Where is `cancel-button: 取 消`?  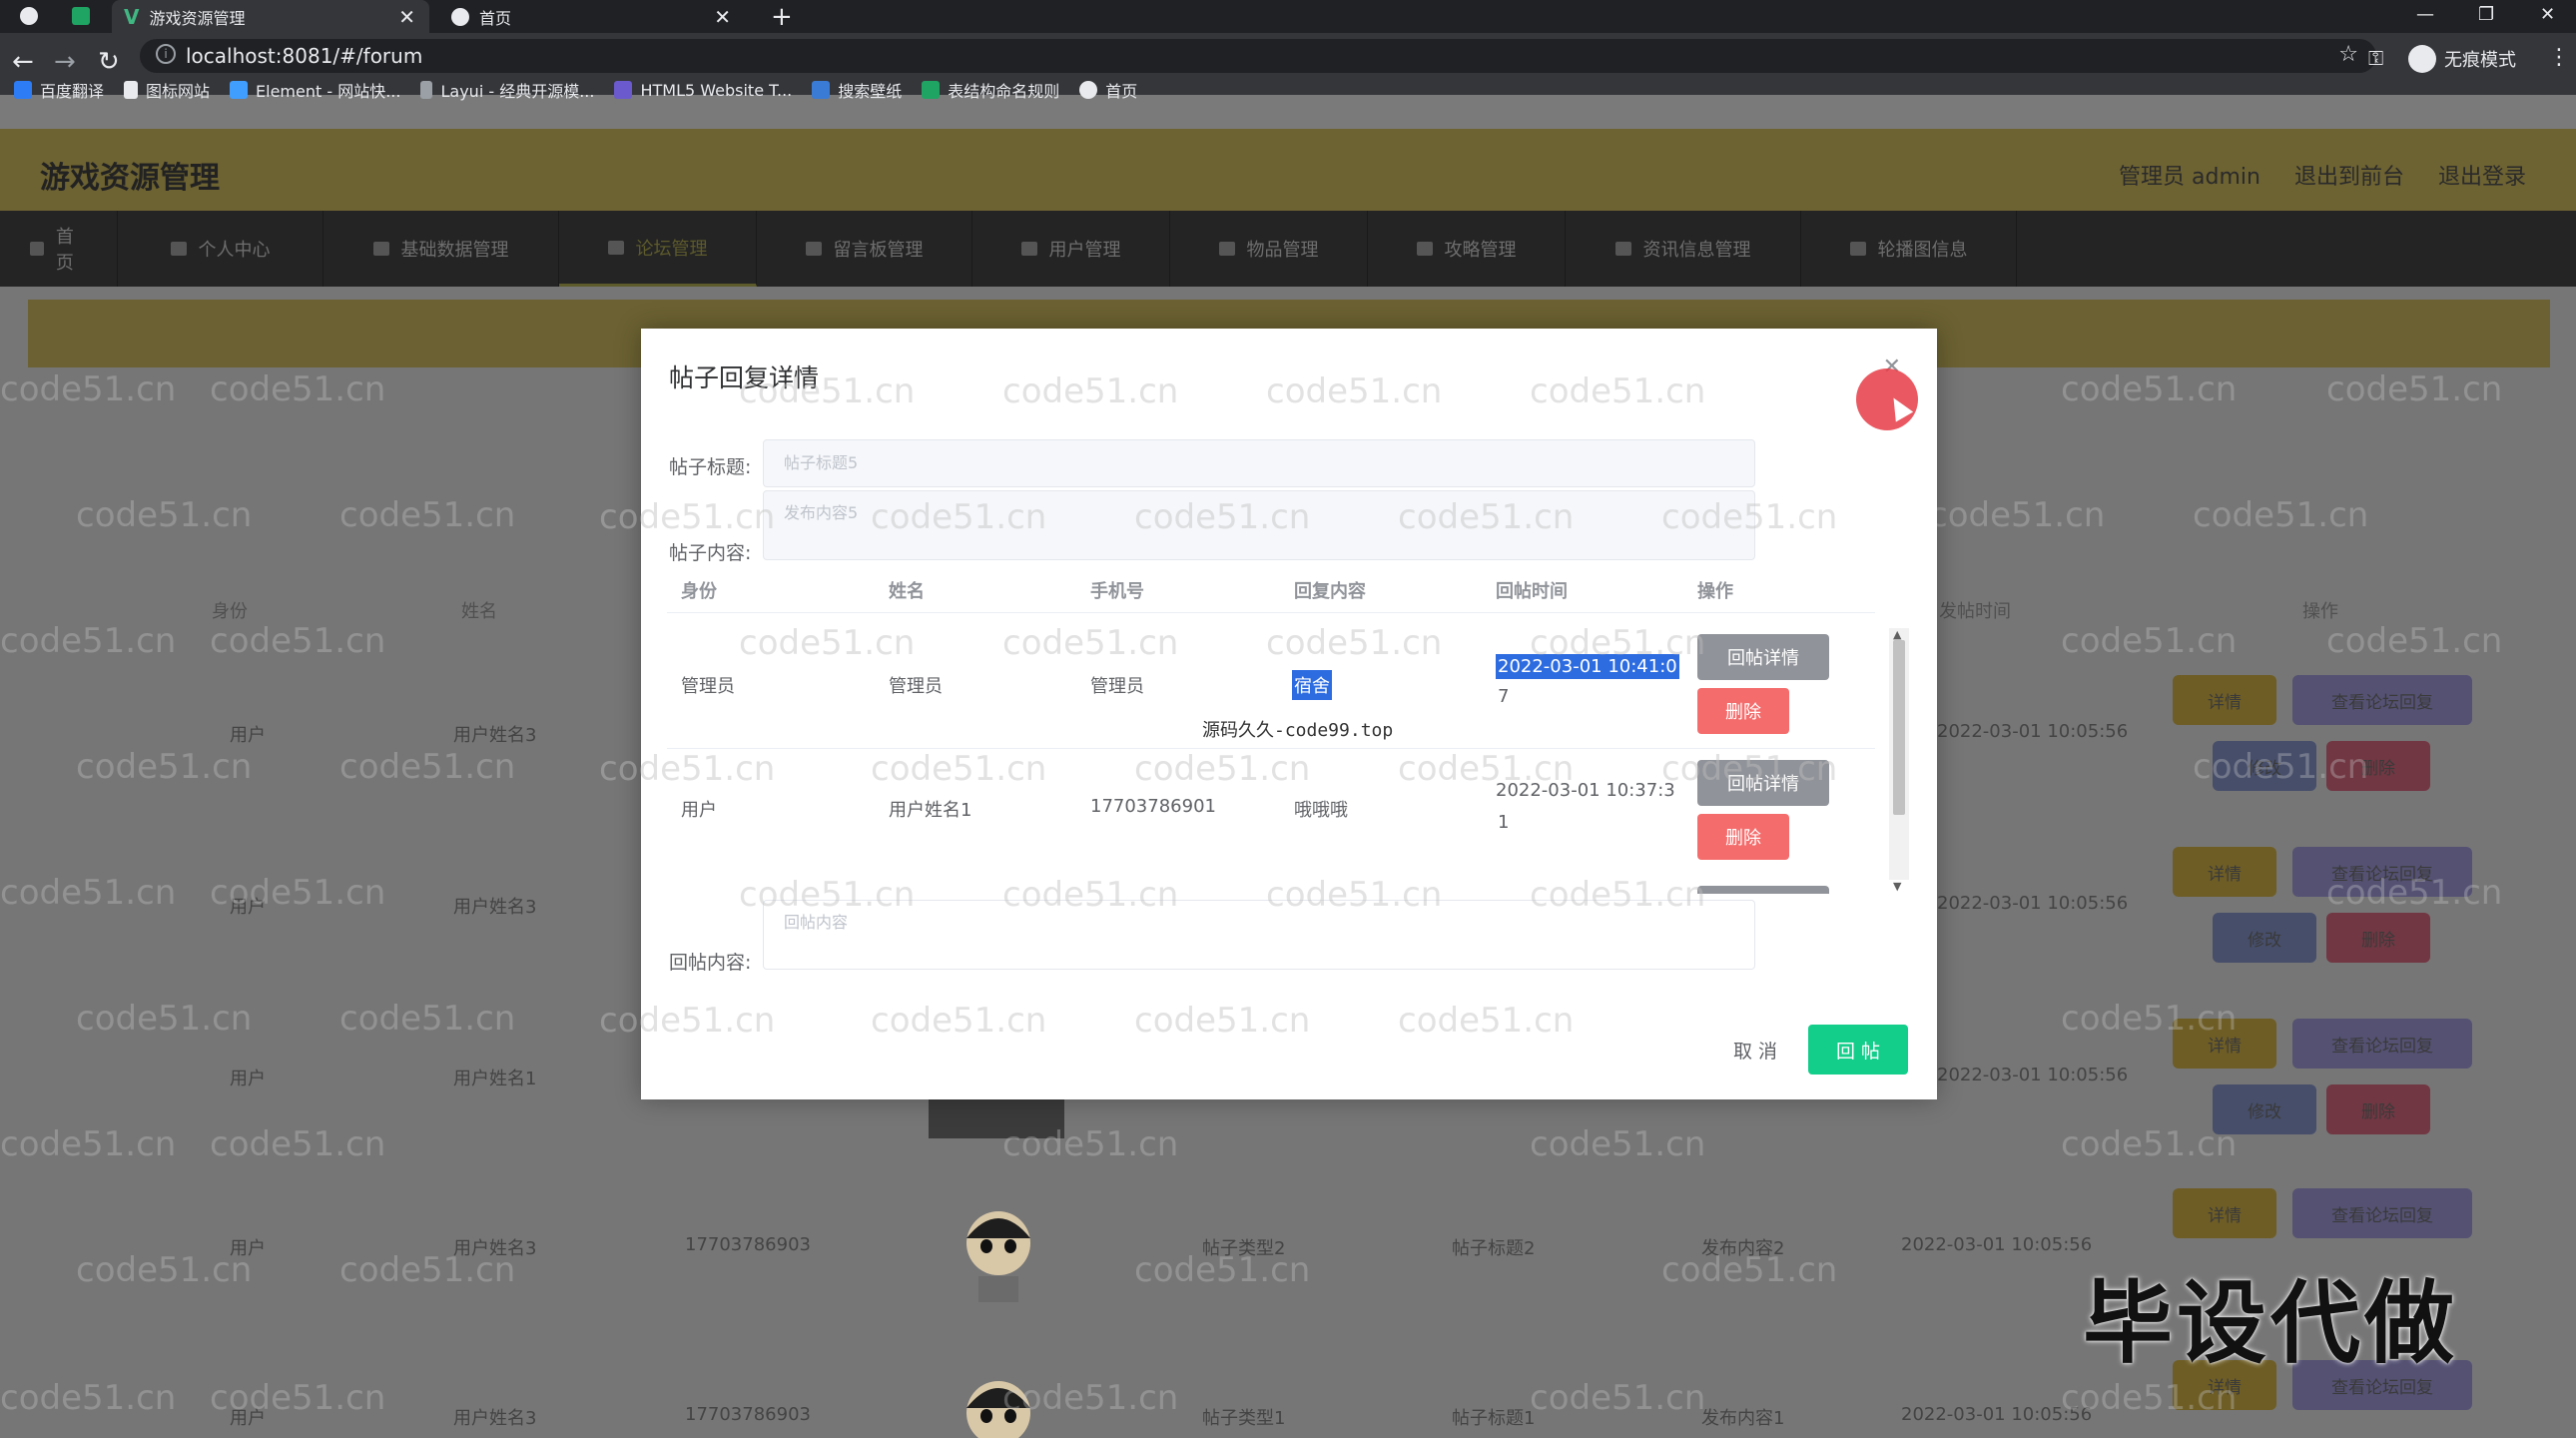 cancel-button: 取 消 is located at coordinates (1755, 1050).